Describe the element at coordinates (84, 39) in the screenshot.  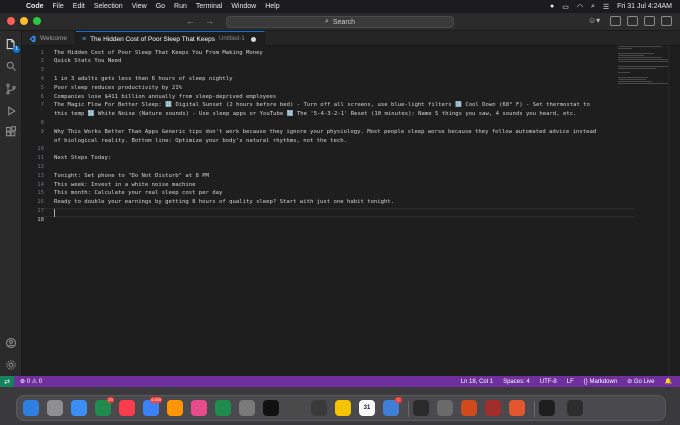
I see `markdown-file-icon: ≡` at that location.